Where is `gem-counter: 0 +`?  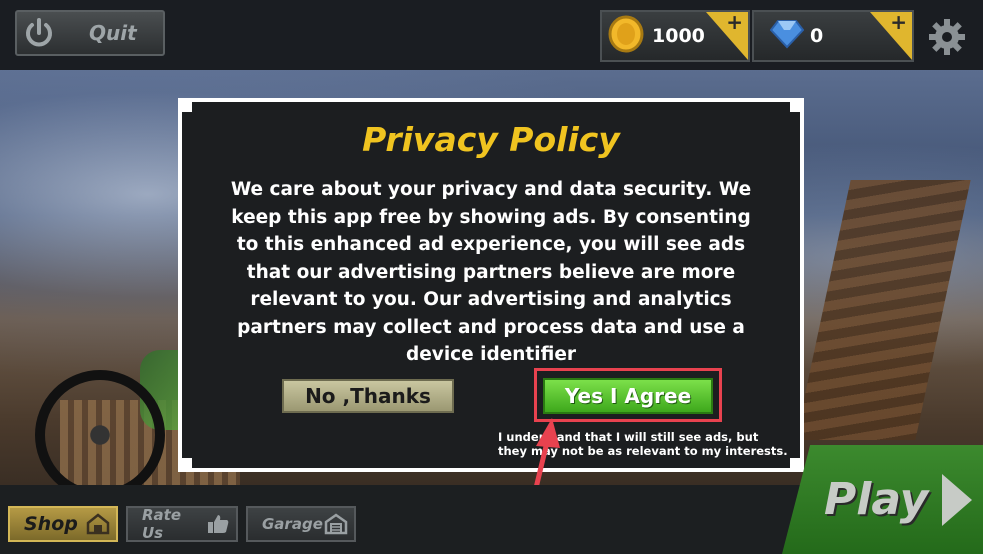 gem-counter: 0 + is located at coordinates (833, 36).